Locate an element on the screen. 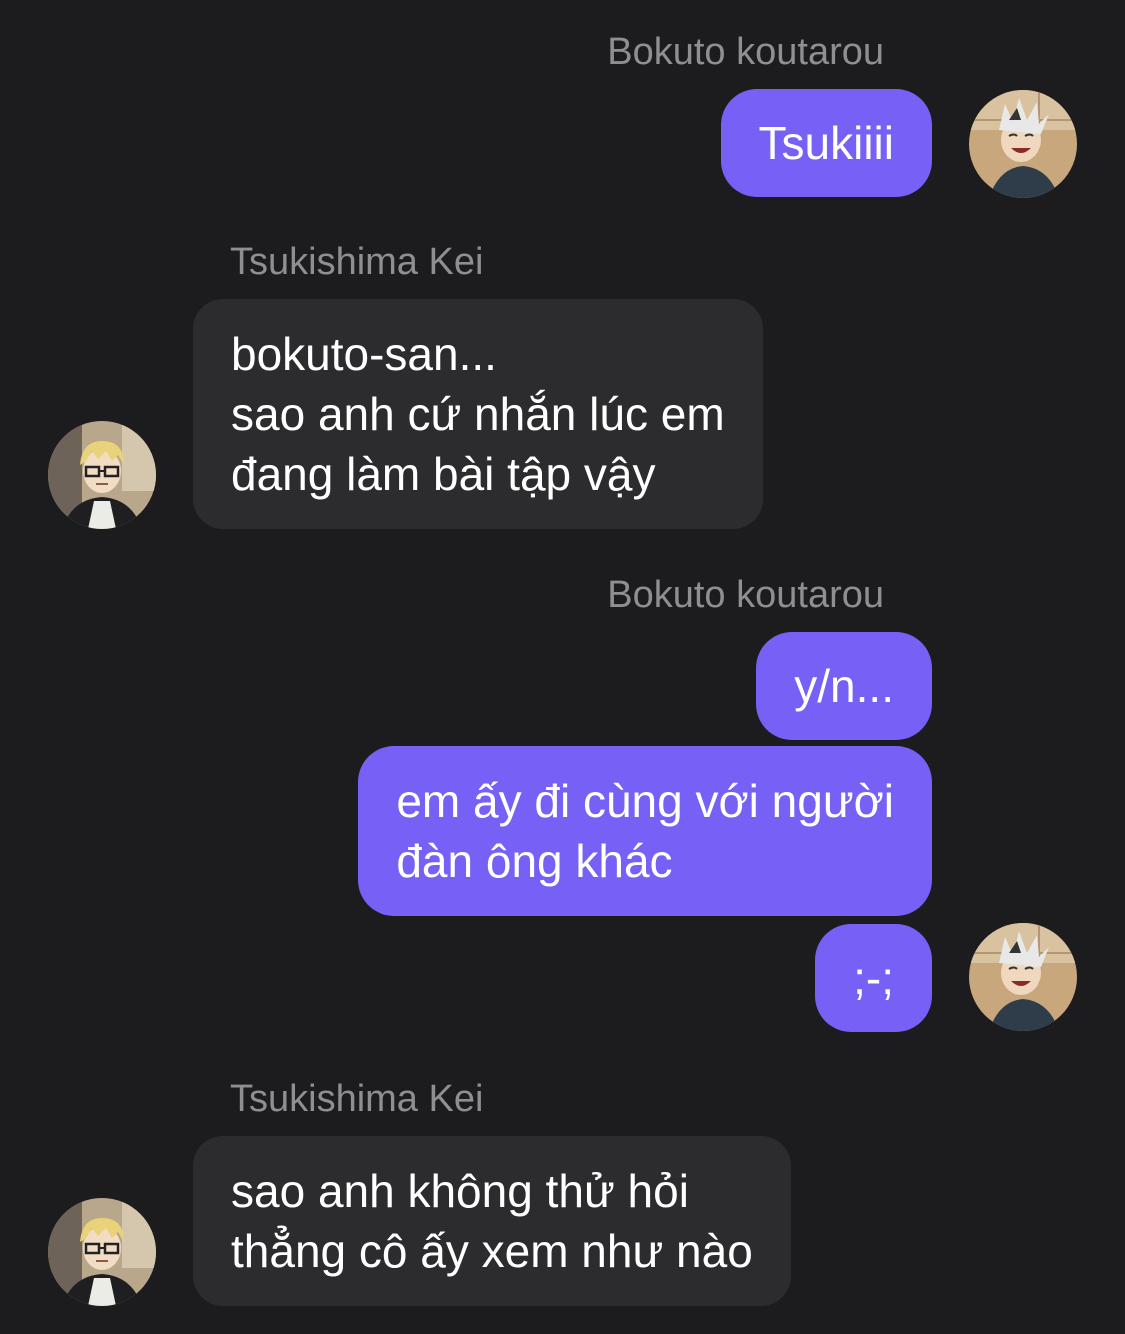 Image resolution: width=1125 pixels, height=1334 pixels. message-text: ;-; is located at coordinates (873, 978).